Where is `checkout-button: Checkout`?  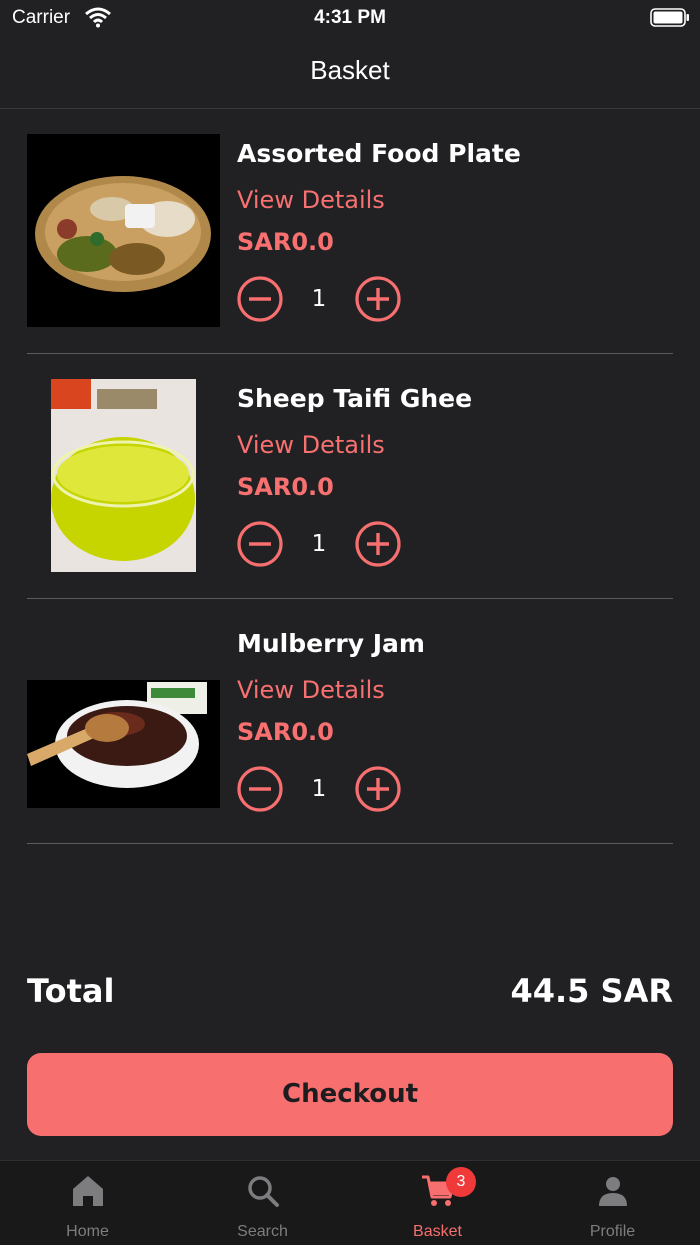 checkout-button: Checkout is located at coordinates (350, 1094).